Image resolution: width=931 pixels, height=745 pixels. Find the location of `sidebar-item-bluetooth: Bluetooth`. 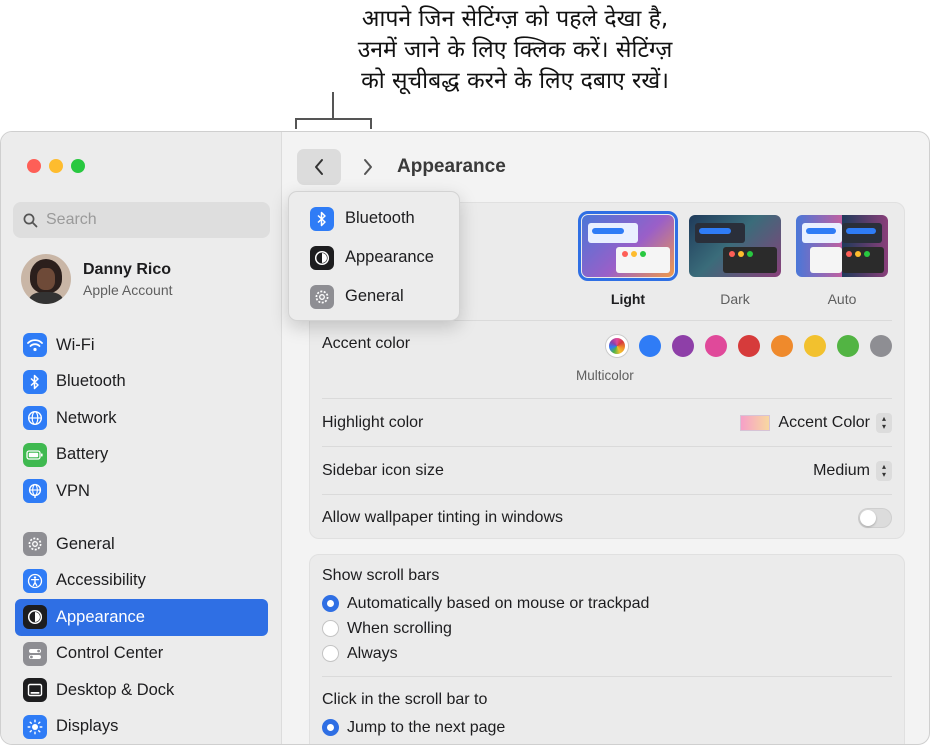

sidebar-item-bluetooth: Bluetooth is located at coordinates (141, 382).